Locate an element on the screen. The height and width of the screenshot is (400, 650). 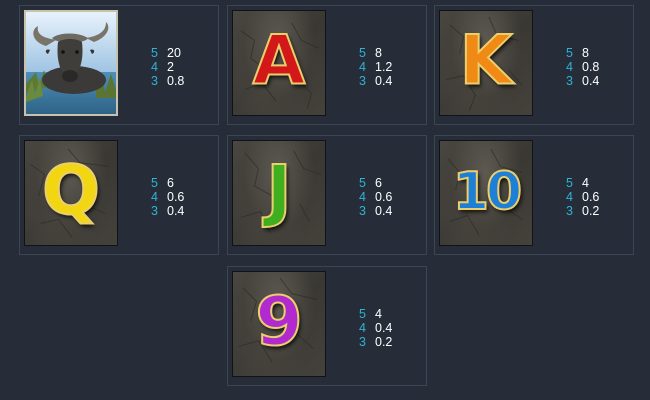
payout-list: 5 20 42 3 0.8 is located at coordinates (167, 67).